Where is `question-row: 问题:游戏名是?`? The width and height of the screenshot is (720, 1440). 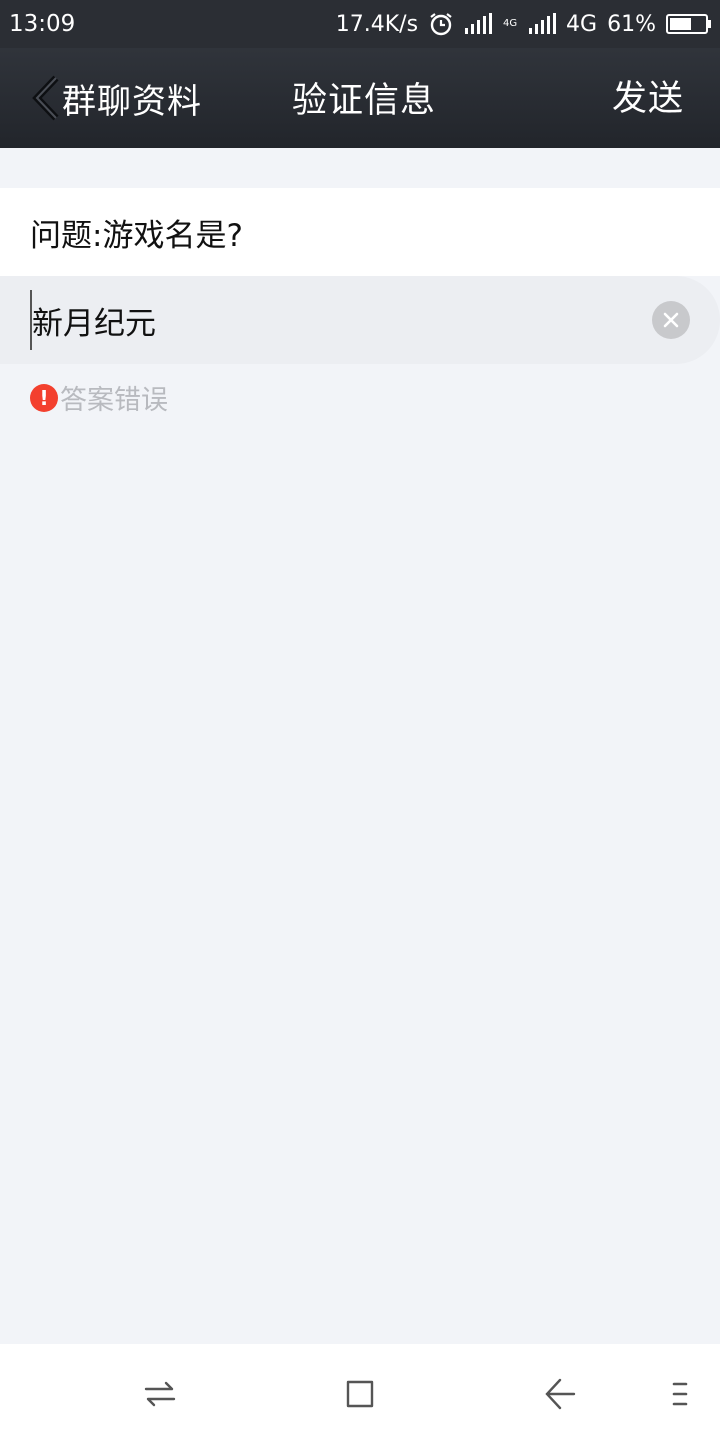
question-row: 问题:游戏名是? is located at coordinates (360, 232).